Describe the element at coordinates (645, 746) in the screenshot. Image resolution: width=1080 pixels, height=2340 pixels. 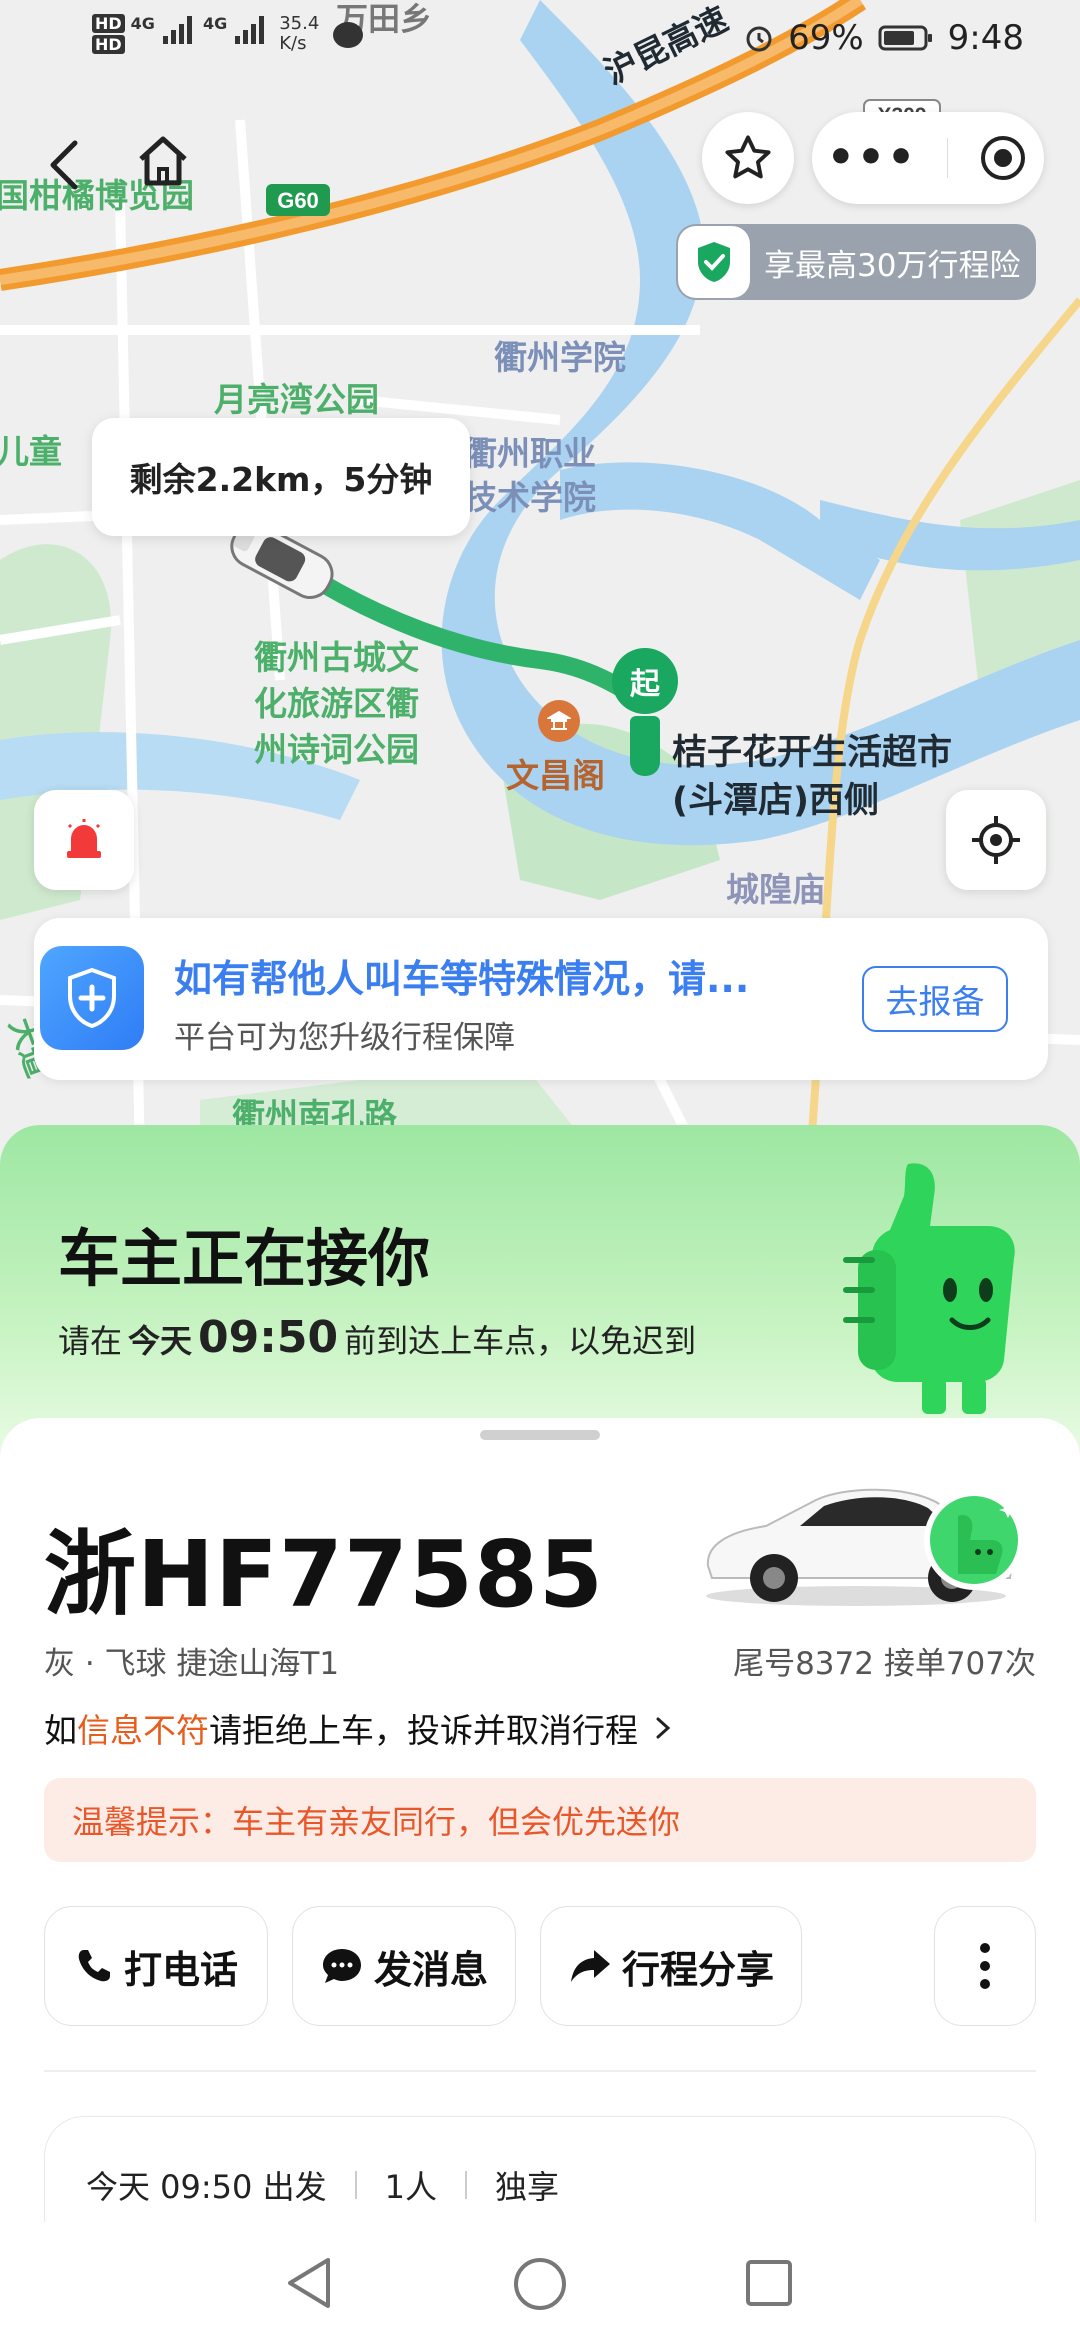
I see `pickup-pin-icon` at that location.